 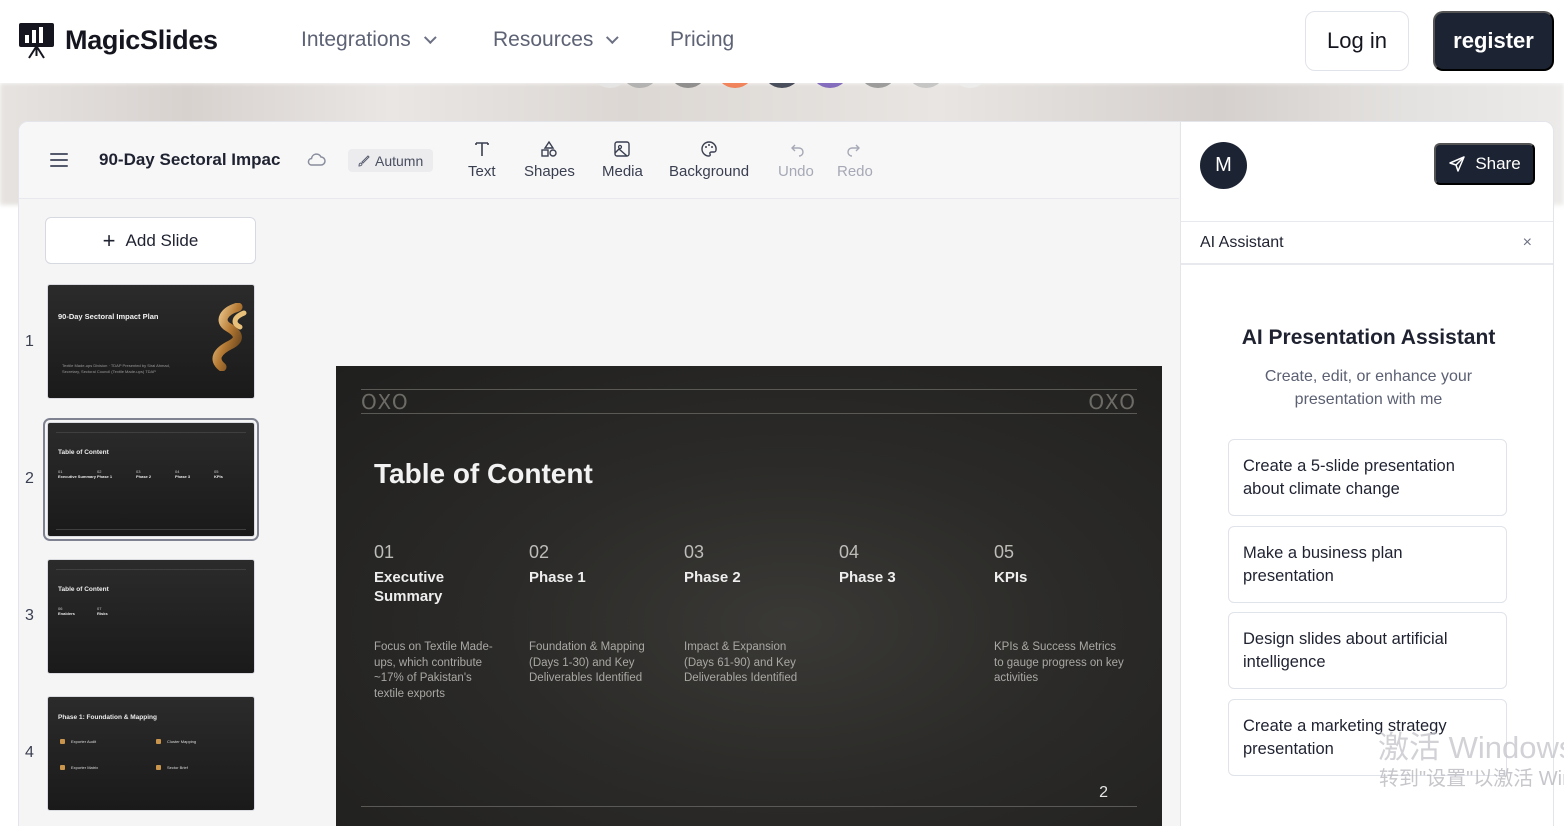 I want to click on nav-pricing: Pricing, so click(x=702, y=40).